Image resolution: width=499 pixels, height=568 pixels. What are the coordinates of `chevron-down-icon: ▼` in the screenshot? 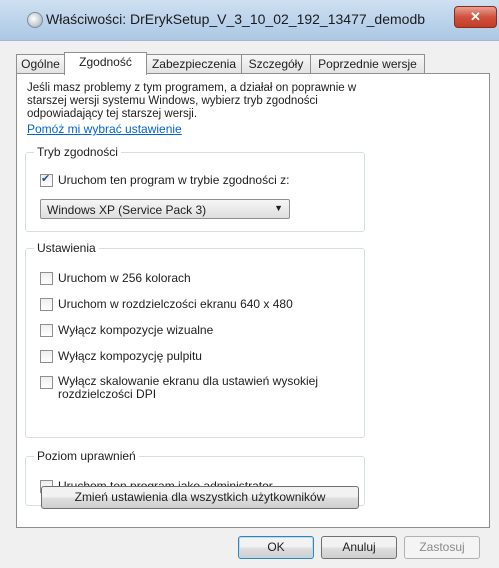 It's located at (278, 208).